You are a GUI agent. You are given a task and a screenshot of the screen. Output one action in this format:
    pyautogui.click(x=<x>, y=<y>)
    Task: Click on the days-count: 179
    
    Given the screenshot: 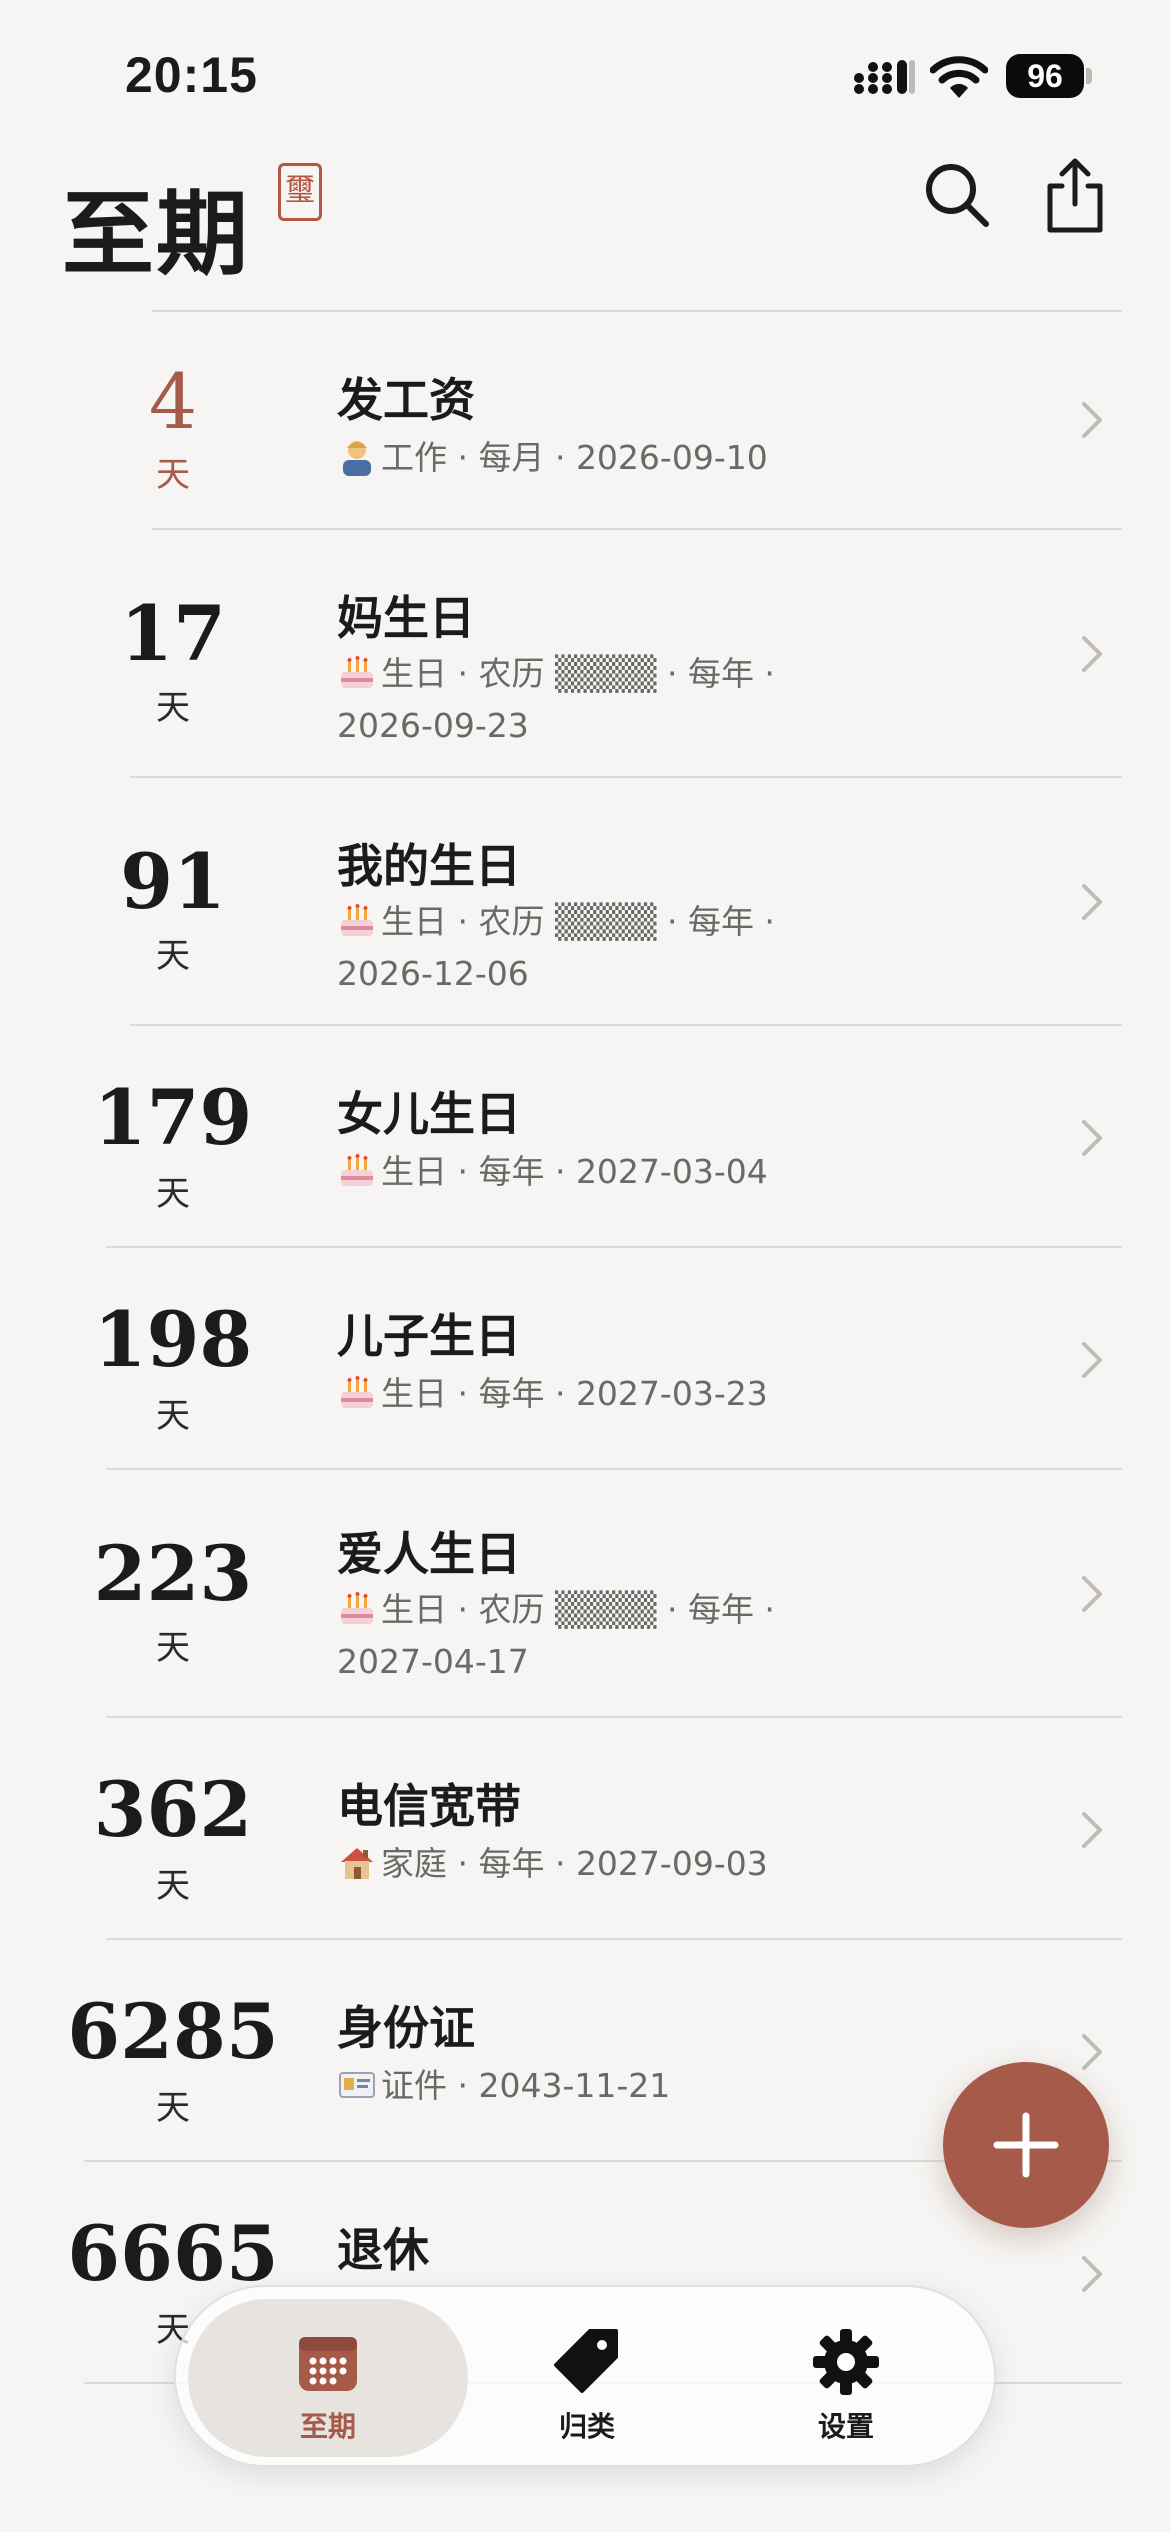 What is the action you would take?
    pyautogui.click(x=173, y=1117)
    